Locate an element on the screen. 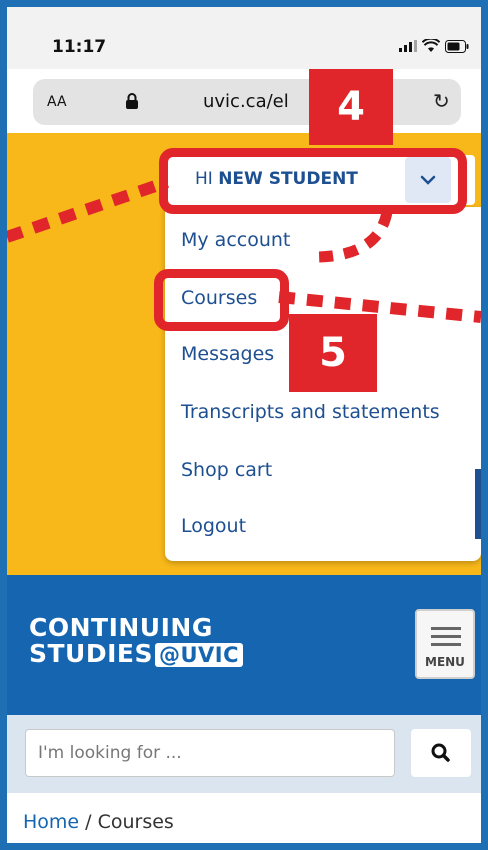 The height and width of the screenshot is (850, 488). status-icons is located at coordinates (434, 46).